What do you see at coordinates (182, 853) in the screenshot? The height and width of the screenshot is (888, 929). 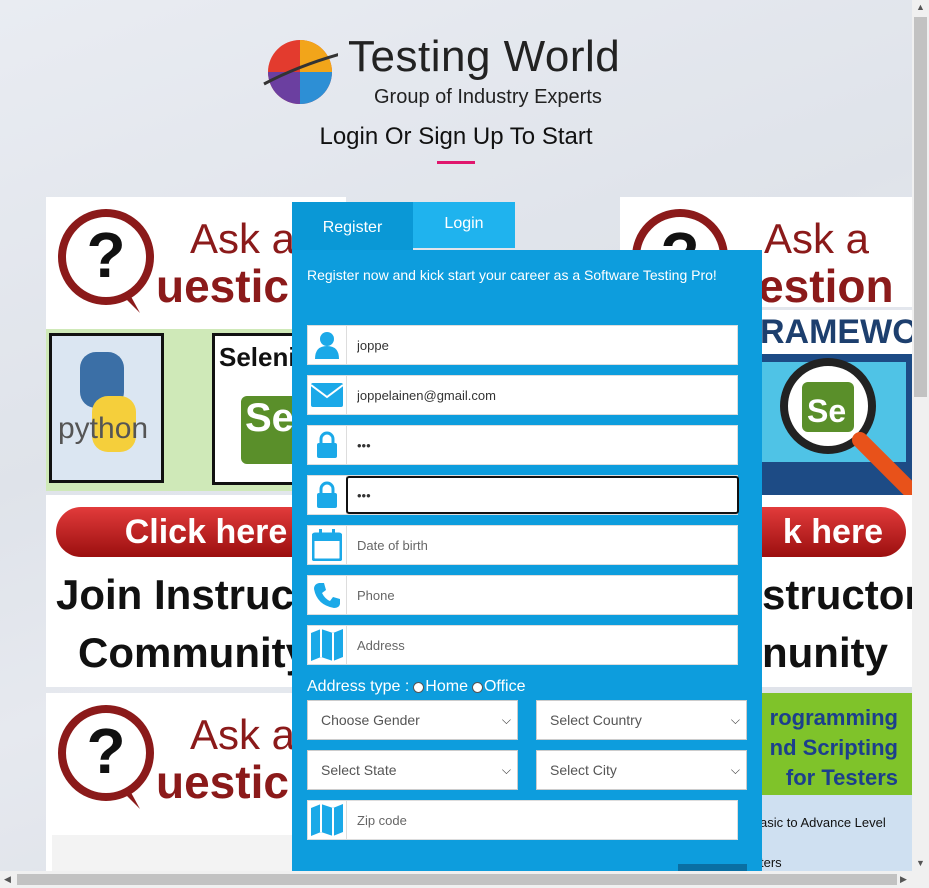 I see `ad-strip` at bounding box center [182, 853].